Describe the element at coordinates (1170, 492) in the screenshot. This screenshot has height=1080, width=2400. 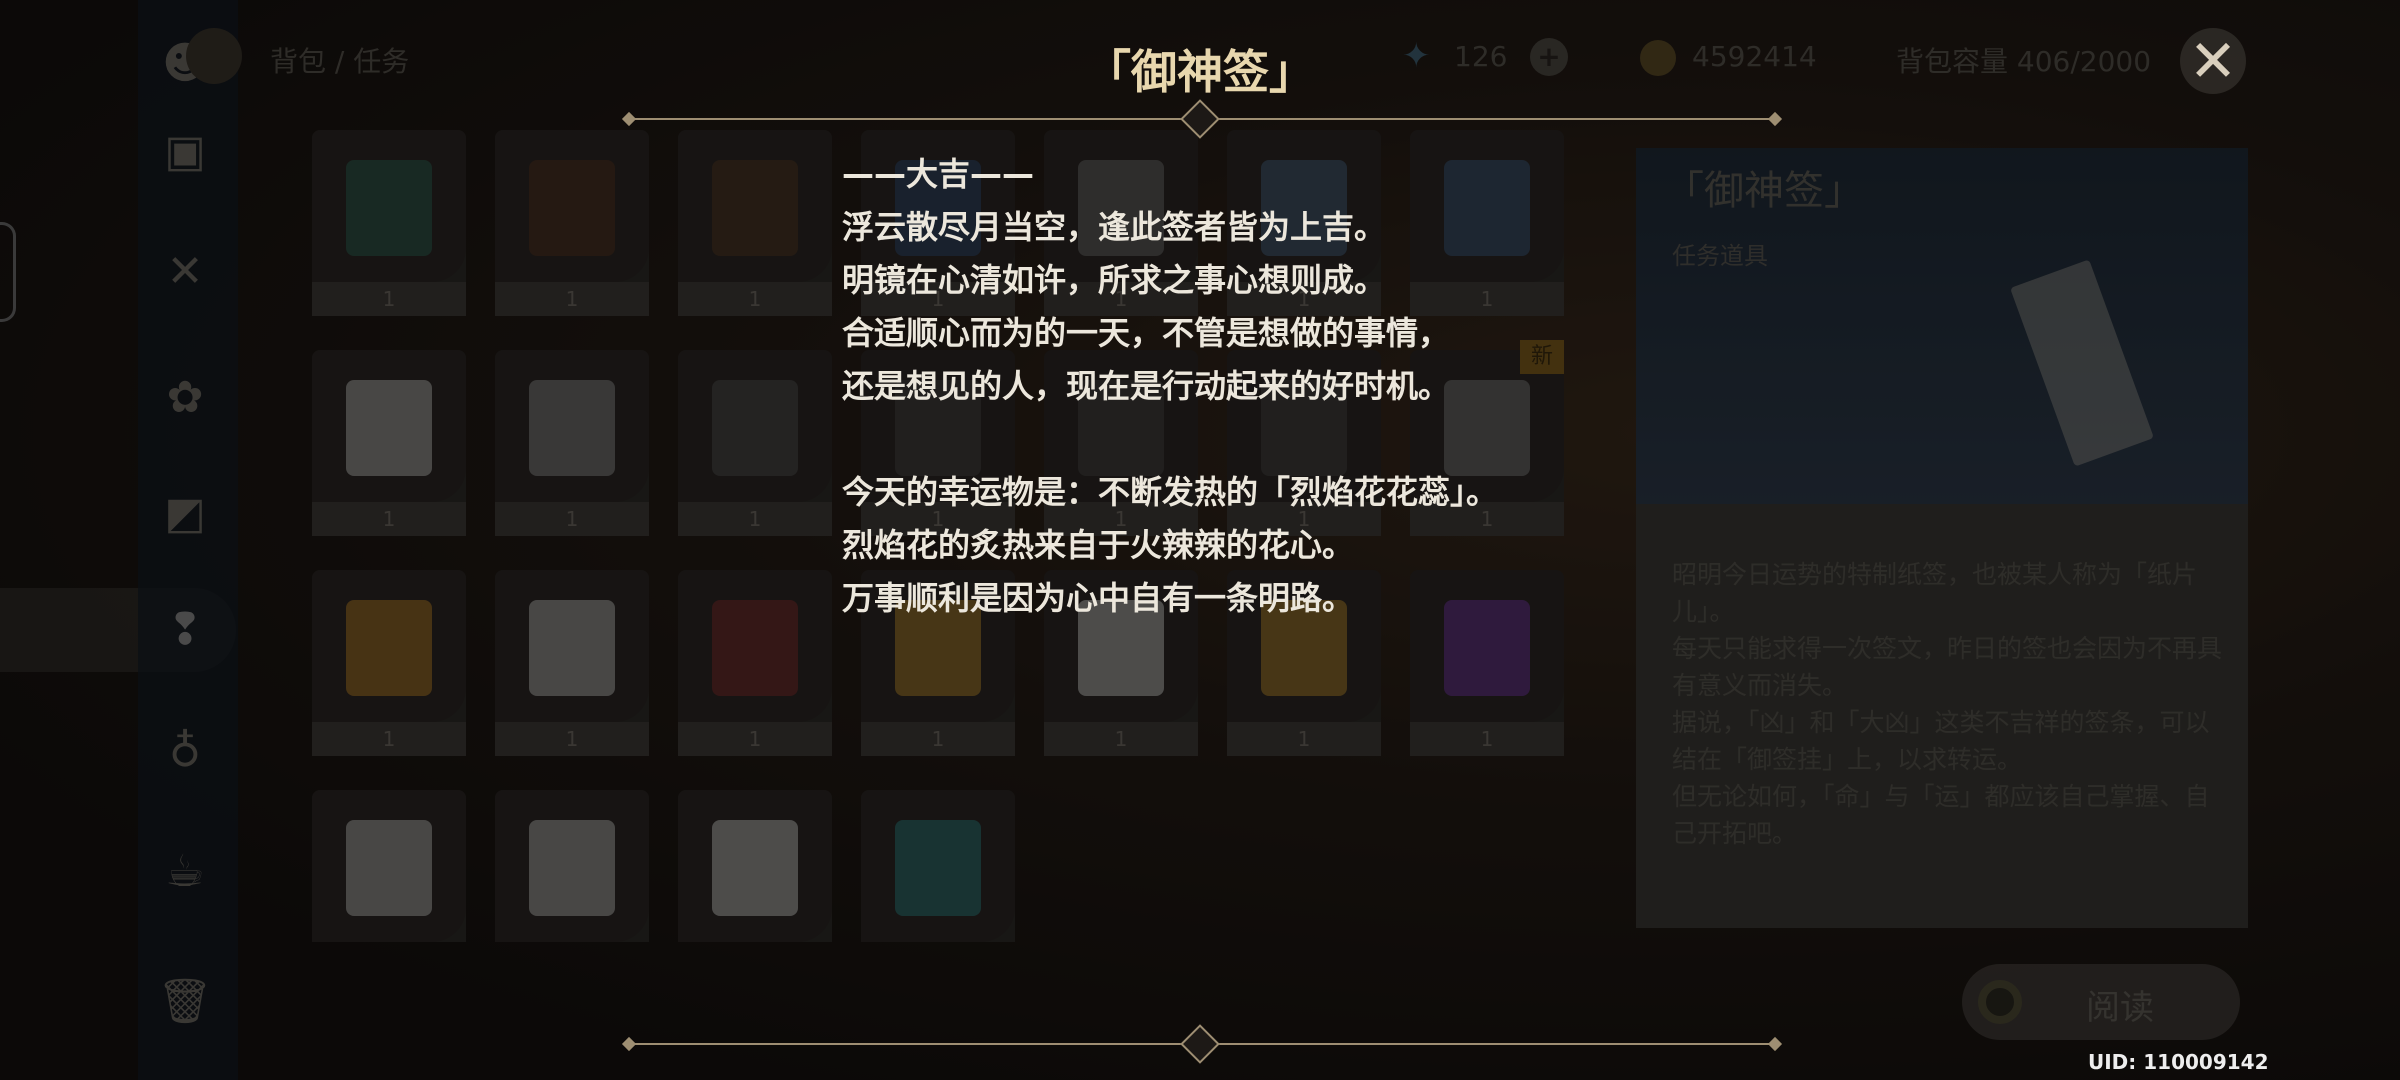
I see `fortune-line: 今天的幸运物是：不断发热的「烈焰花花蕊」。` at that location.